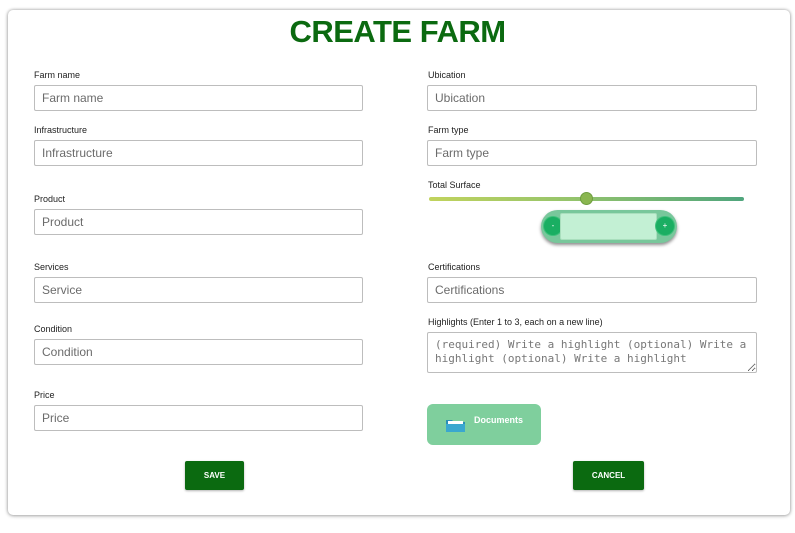 The width and height of the screenshot is (795, 533). I want to click on product-label: Product, so click(50, 199).